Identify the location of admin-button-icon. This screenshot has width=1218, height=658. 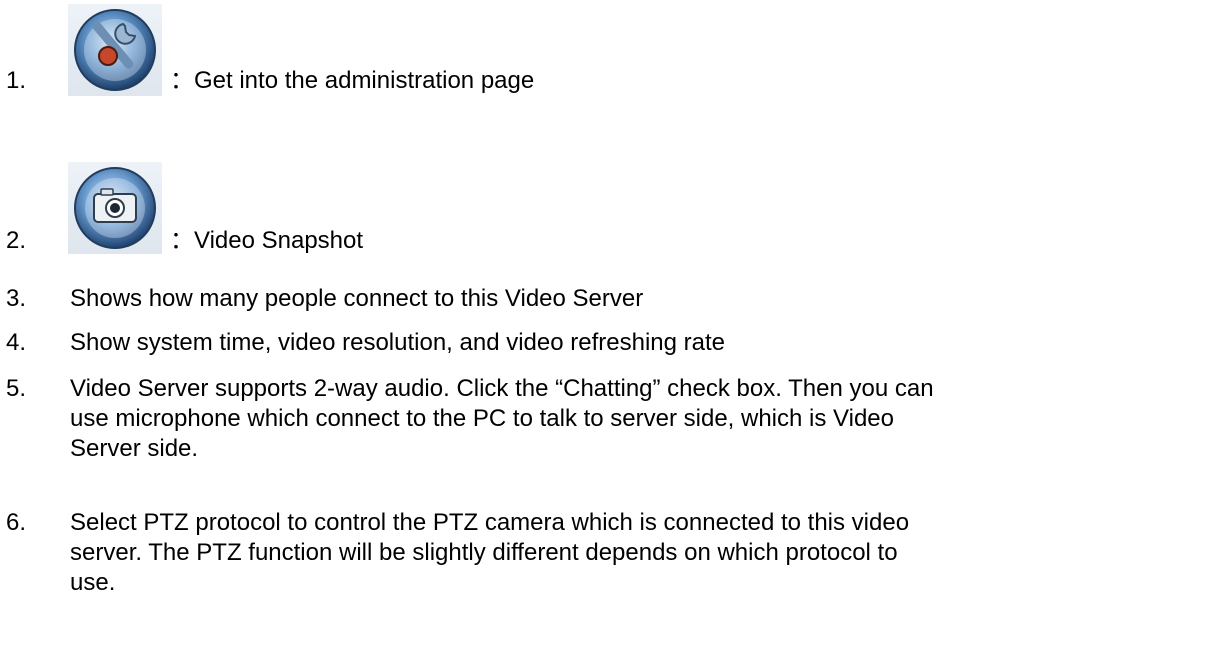
(115, 50).